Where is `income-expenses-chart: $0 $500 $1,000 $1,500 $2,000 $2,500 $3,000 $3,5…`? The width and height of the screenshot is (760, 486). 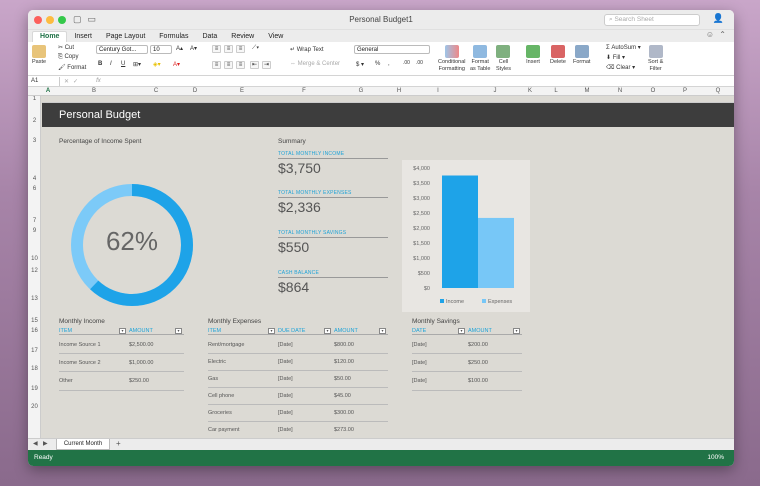 income-expenses-chart: $0 $500 $1,000 $1,500 $2,000 $2,500 $3,000 $3,5… is located at coordinates (466, 236).